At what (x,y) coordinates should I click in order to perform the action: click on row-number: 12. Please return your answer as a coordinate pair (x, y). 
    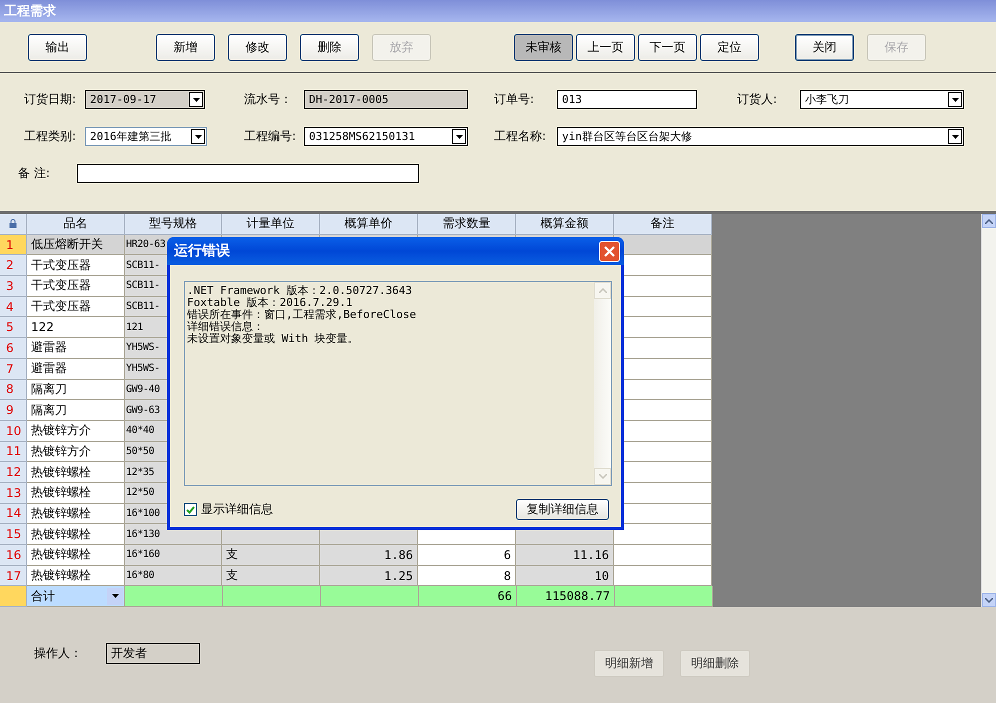
    Looking at the image, I should click on (13, 472).